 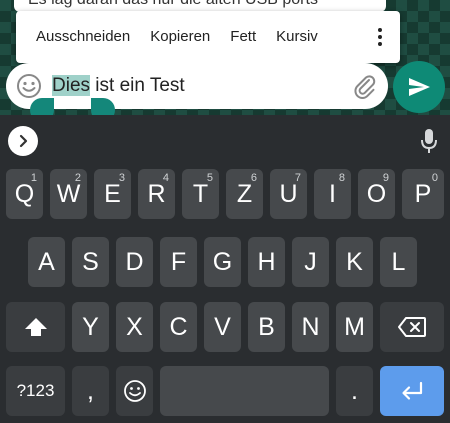 I want to click on overflow-menu-icon, so click(x=380, y=37).